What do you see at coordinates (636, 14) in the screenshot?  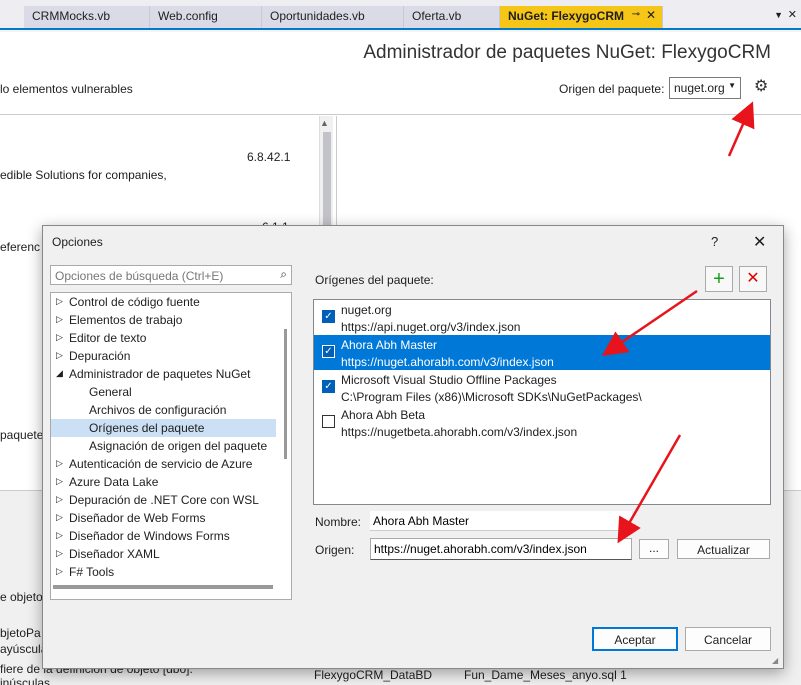 I see `pin-icon: ⊸` at bounding box center [636, 14].